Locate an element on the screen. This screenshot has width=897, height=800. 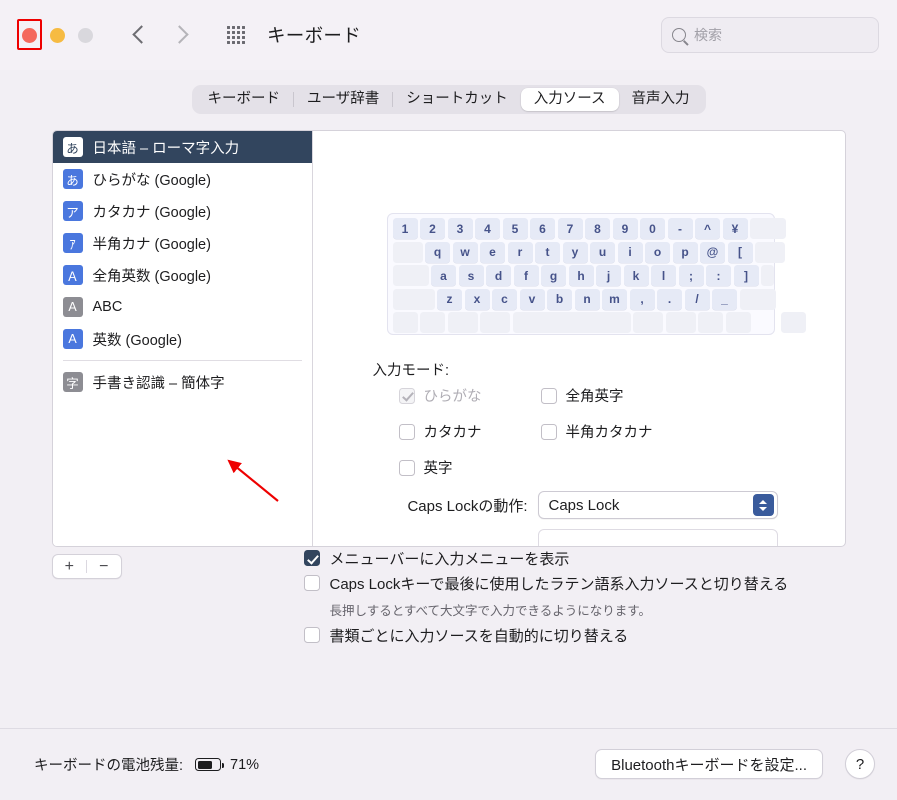
list-item: 字 手書き認識 – 簡体字 is located at coordinates (182, 382).